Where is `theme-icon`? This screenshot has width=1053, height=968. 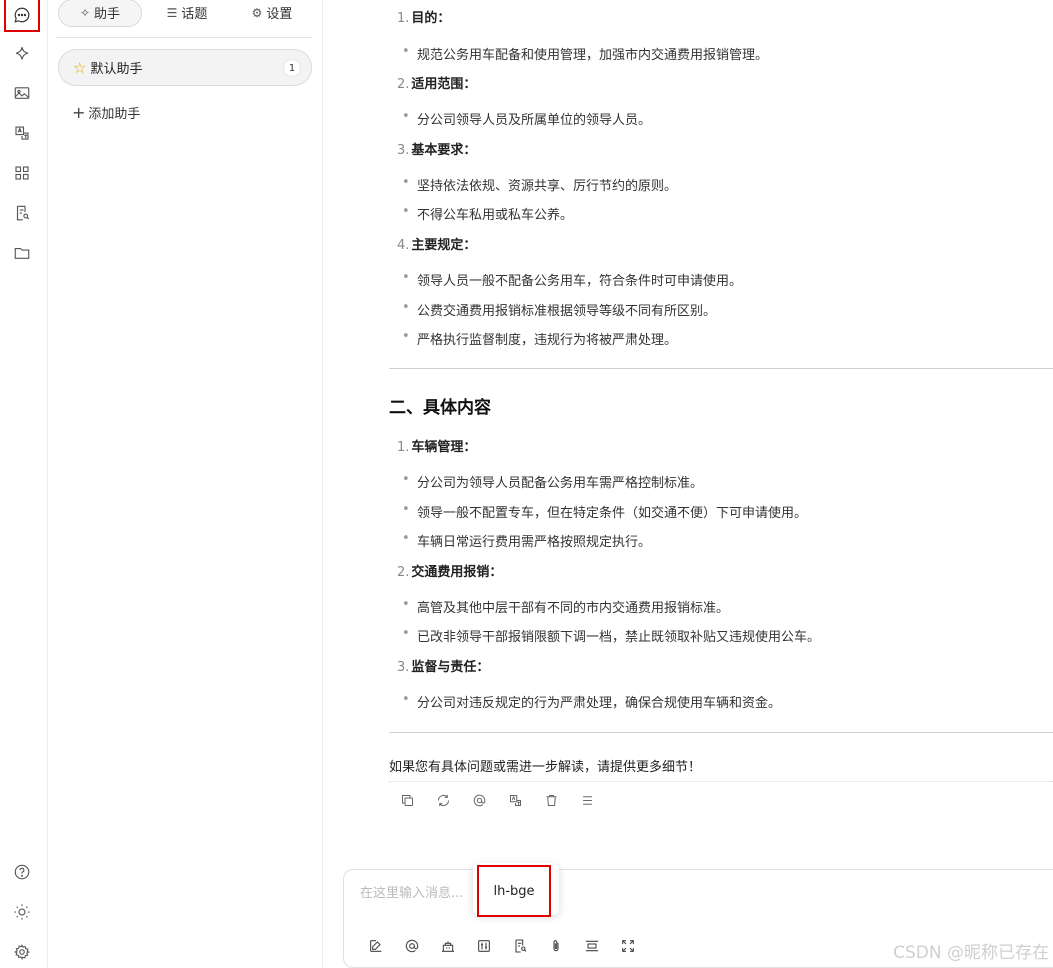
theme-icon is located at coordinates (22, 912).